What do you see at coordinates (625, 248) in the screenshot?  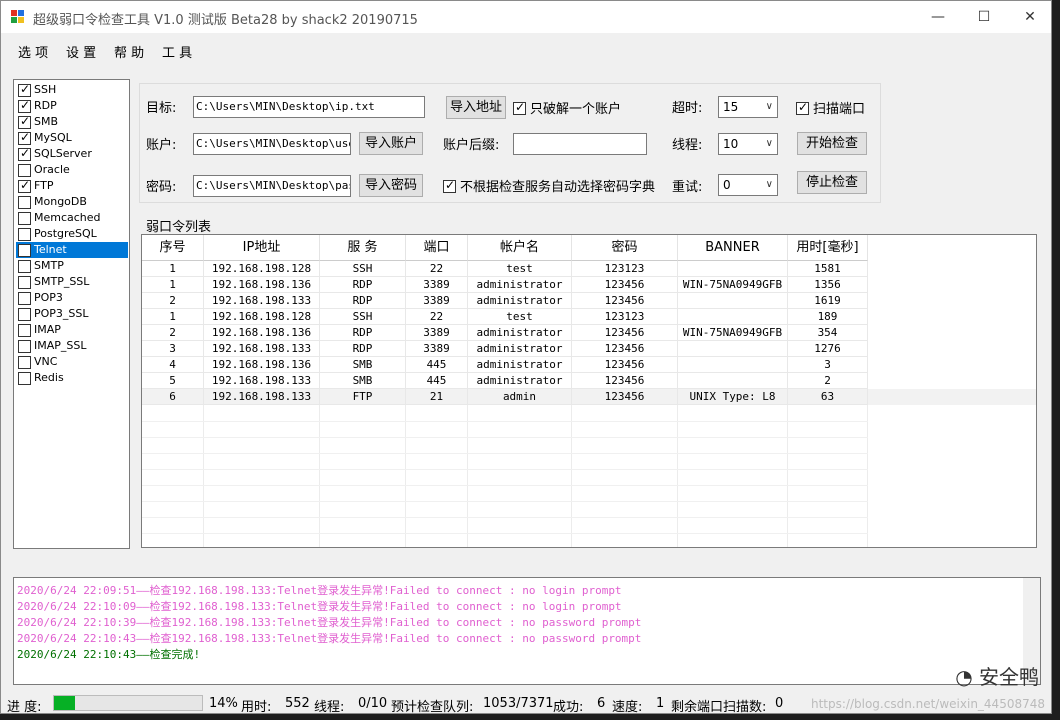 I see `column-header: 密码` at bounding box center [625, 248].